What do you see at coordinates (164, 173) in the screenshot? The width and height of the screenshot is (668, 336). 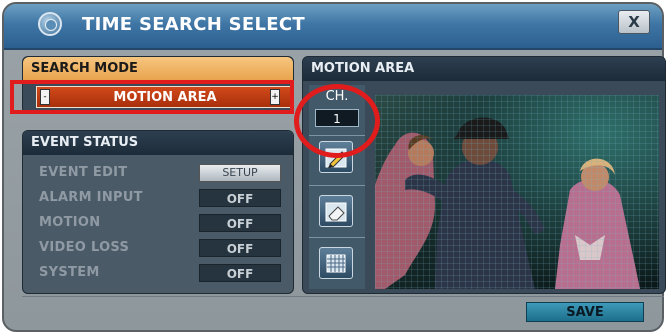 I see `event-row-event-edit: EVENT EDIT SETUP` at bounding box center [164, 173].